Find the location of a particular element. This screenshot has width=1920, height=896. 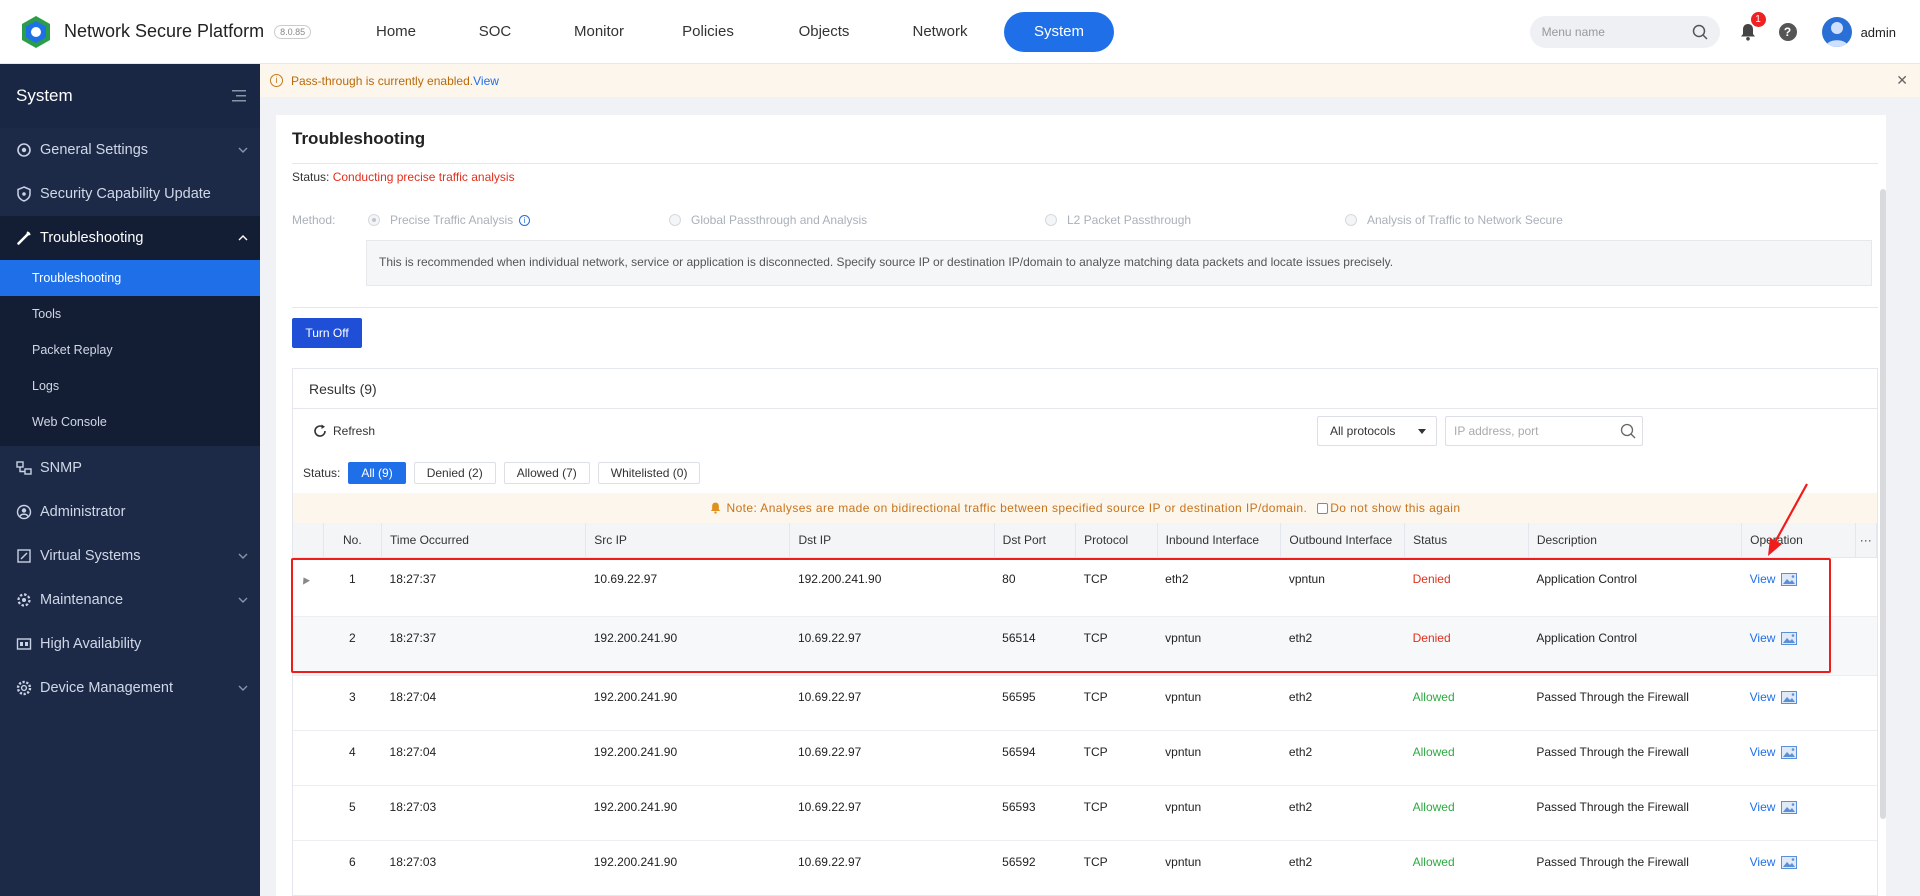

sidebar-item-label: SNMP is located at coordinates (61, 468).